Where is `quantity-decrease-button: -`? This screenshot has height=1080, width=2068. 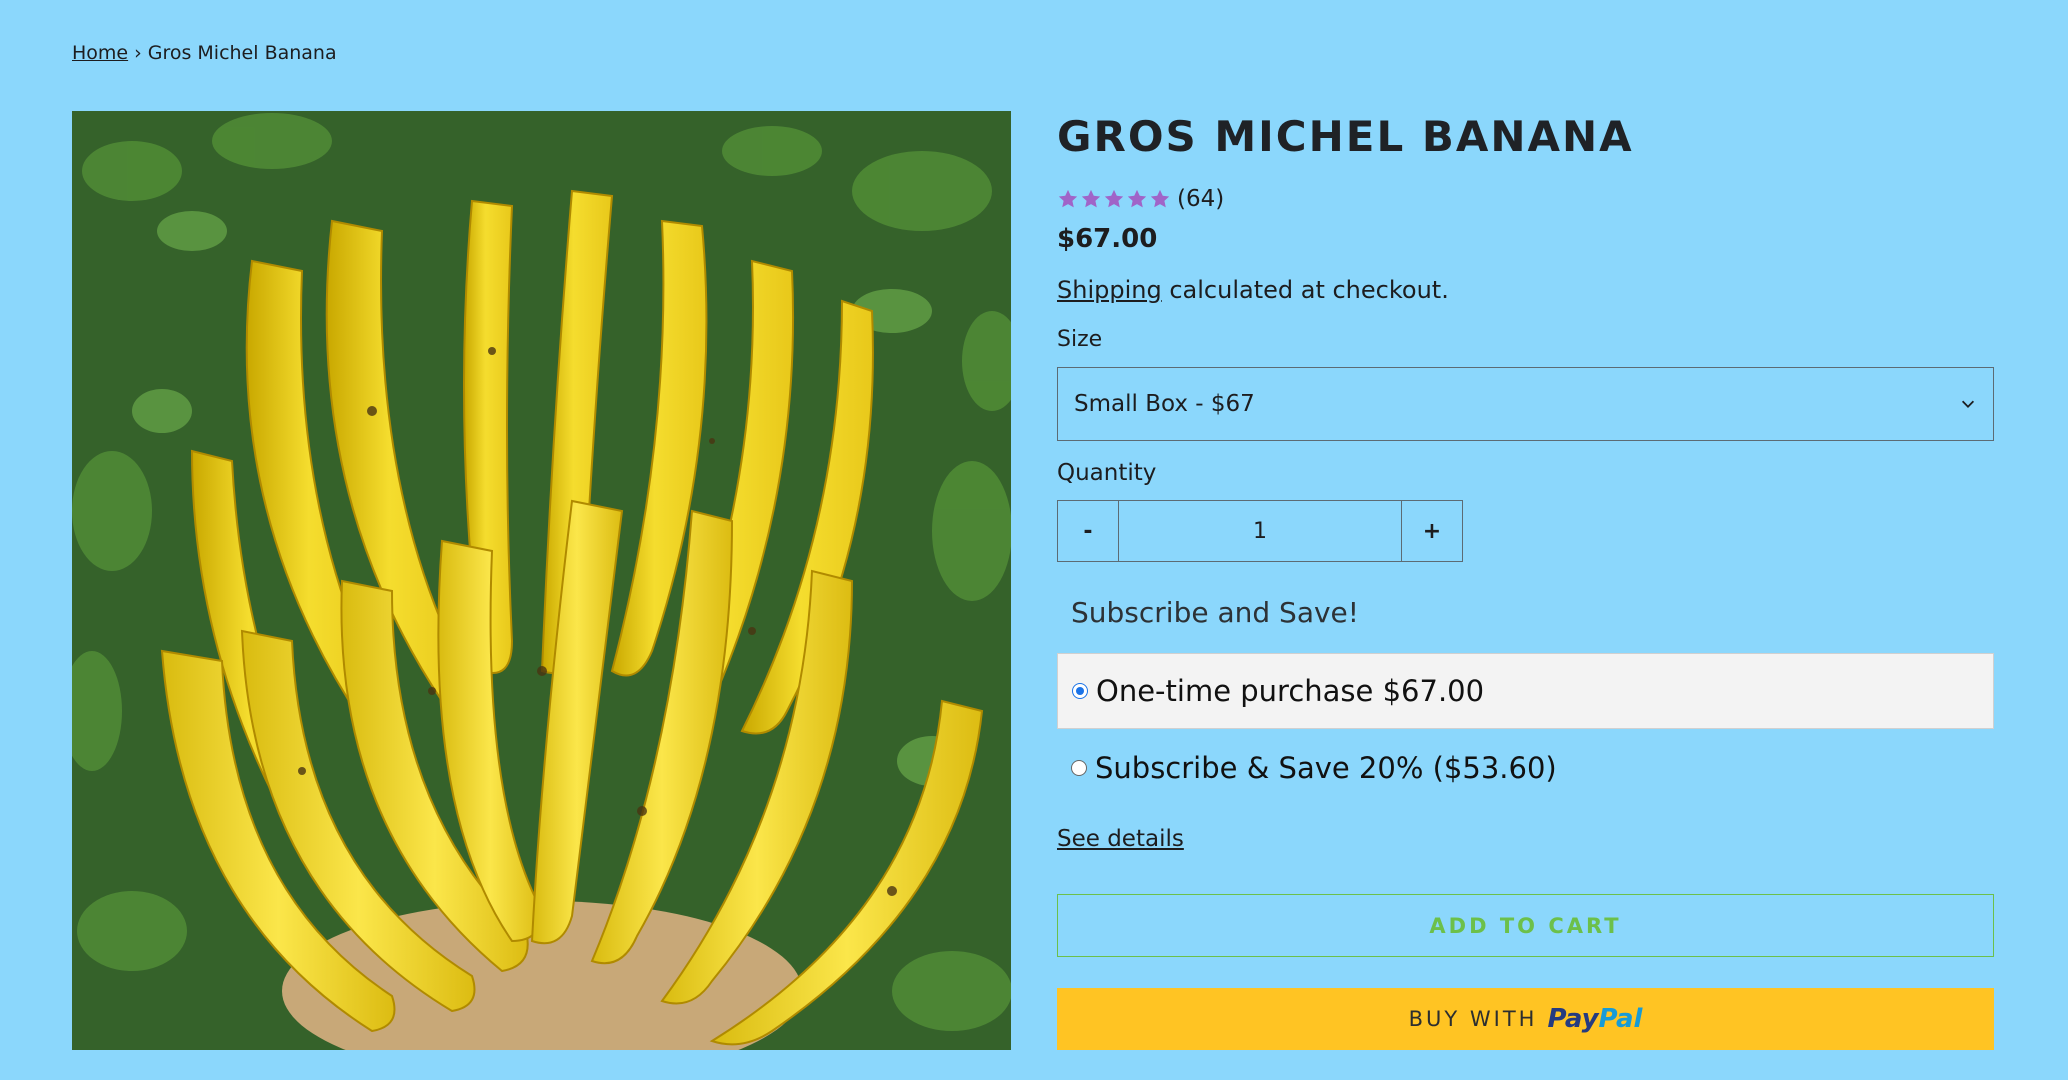
quantity-decrease-button: - is located at coordinates (1088, 531).